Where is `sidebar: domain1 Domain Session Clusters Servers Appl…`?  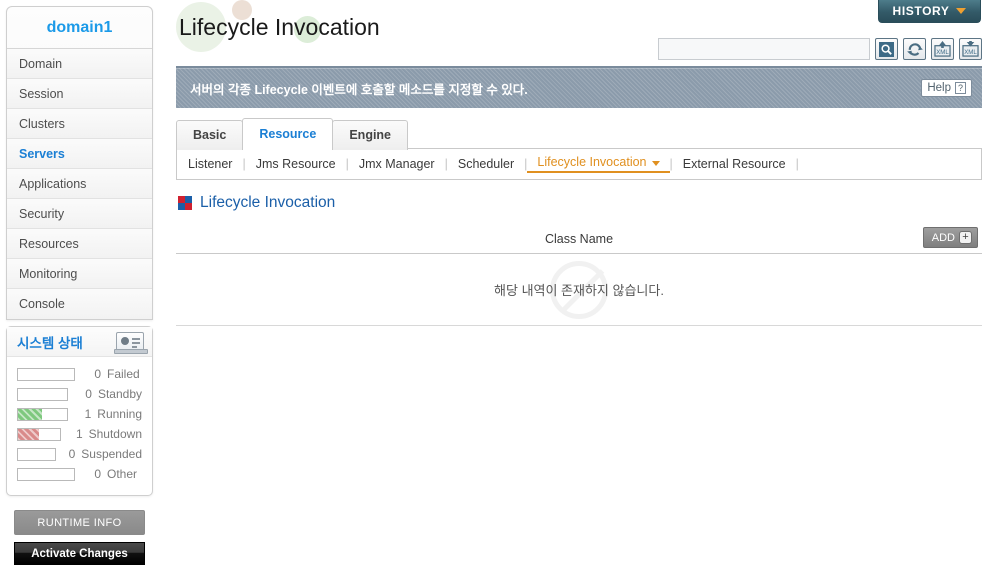 sidebar: domain1 Domain Session Clusters Servers Appl… is located at coordinates (79, 287).